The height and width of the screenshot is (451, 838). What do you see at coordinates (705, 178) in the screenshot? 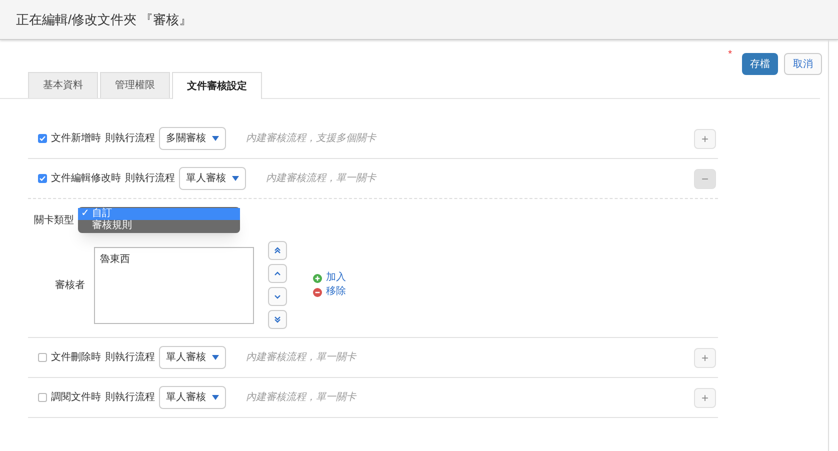
I see `collapse-button: −` at bounding box center [705, 178].